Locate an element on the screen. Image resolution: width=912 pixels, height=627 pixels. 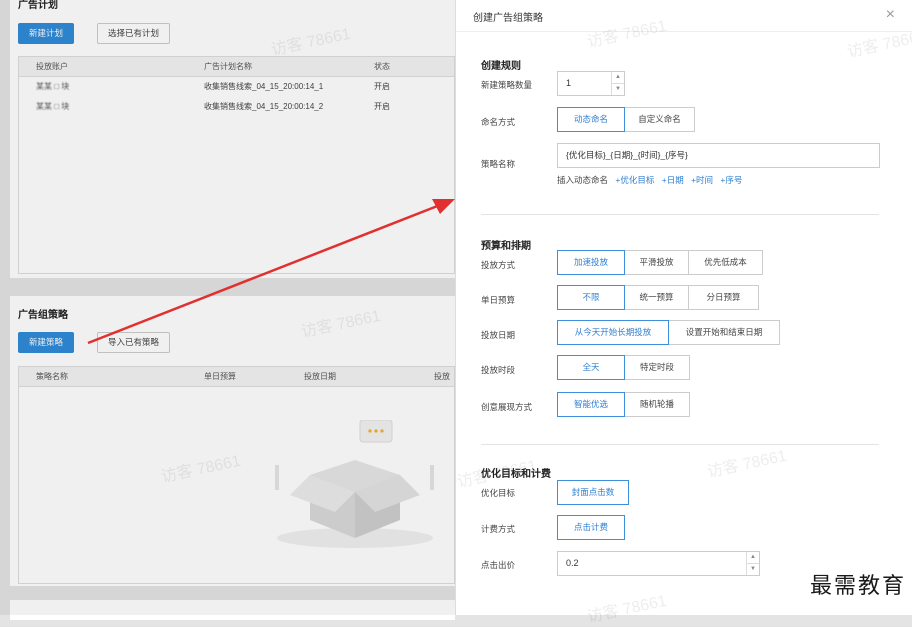
creative-random-option: 随机轮播 is located at coordinates (657, 404).